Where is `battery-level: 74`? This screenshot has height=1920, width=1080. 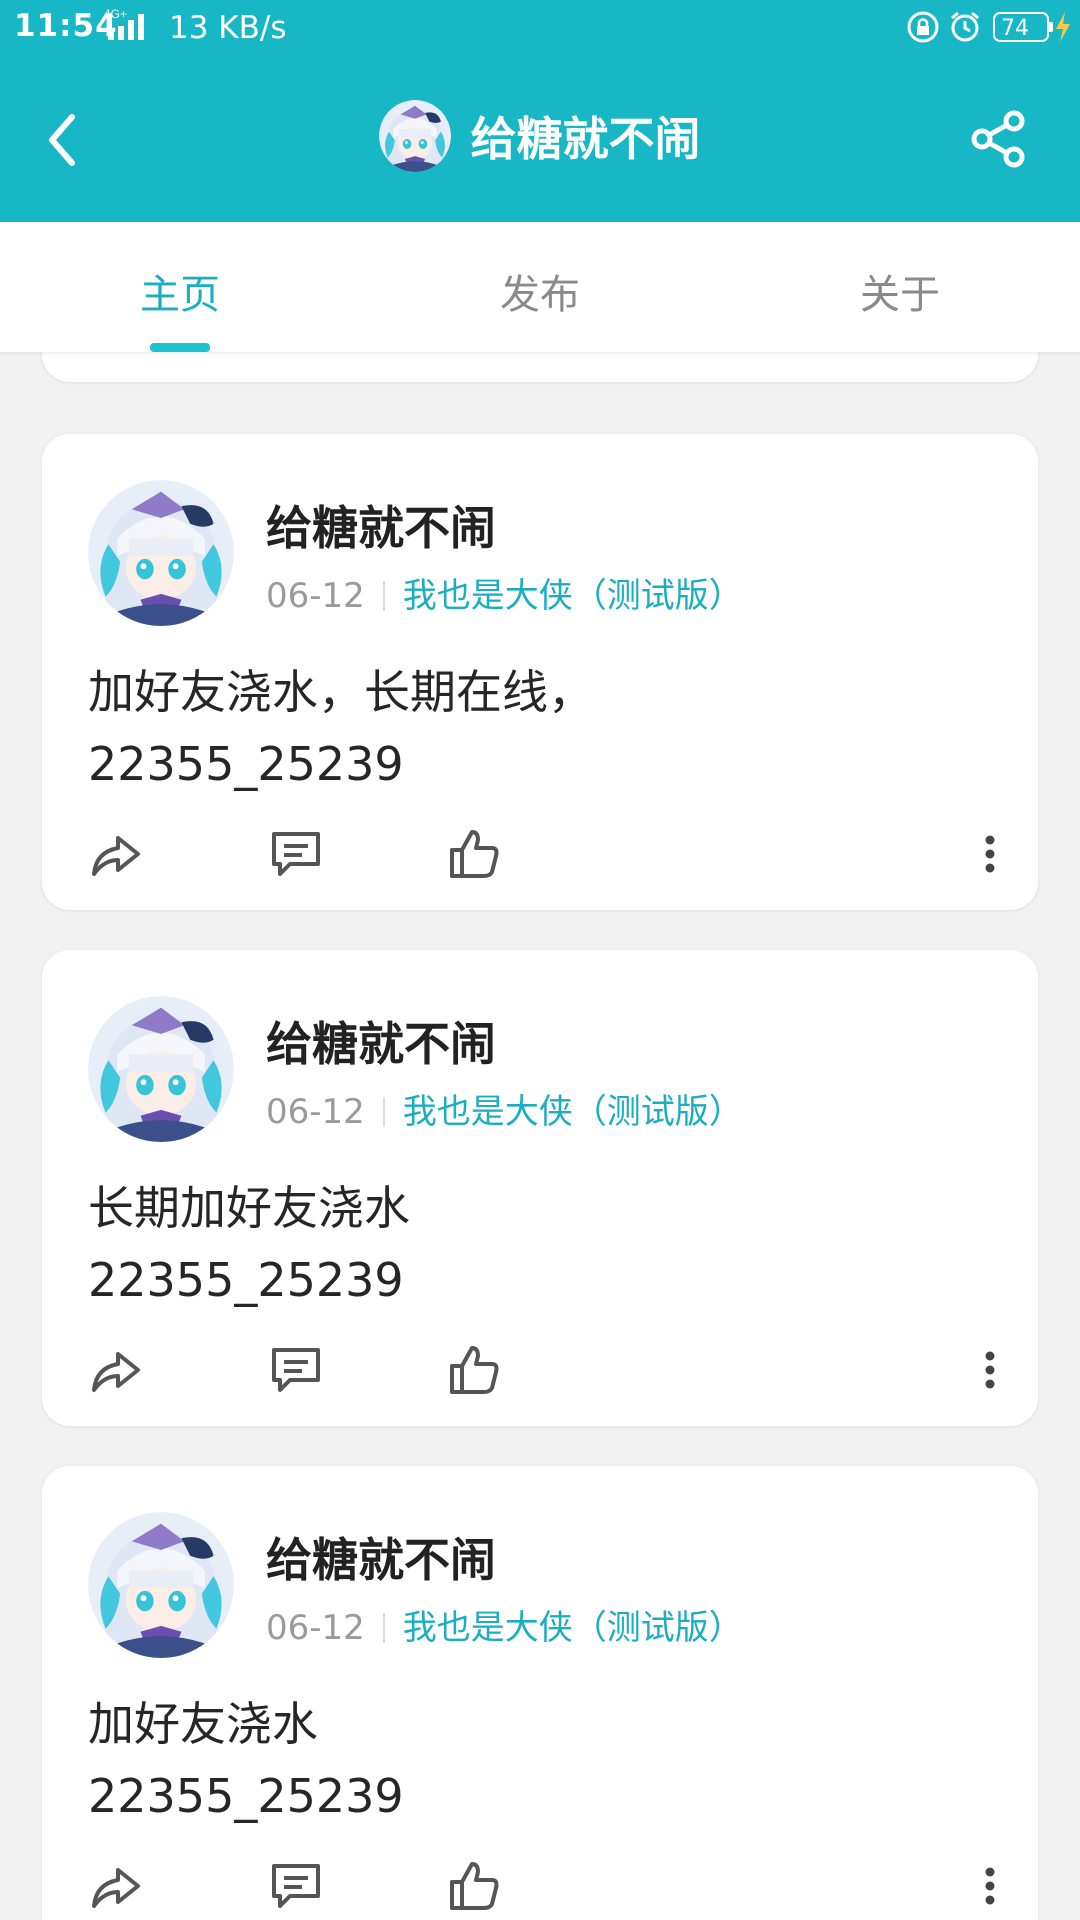 battery-level: 74 is located at coordinates (1015, 28).